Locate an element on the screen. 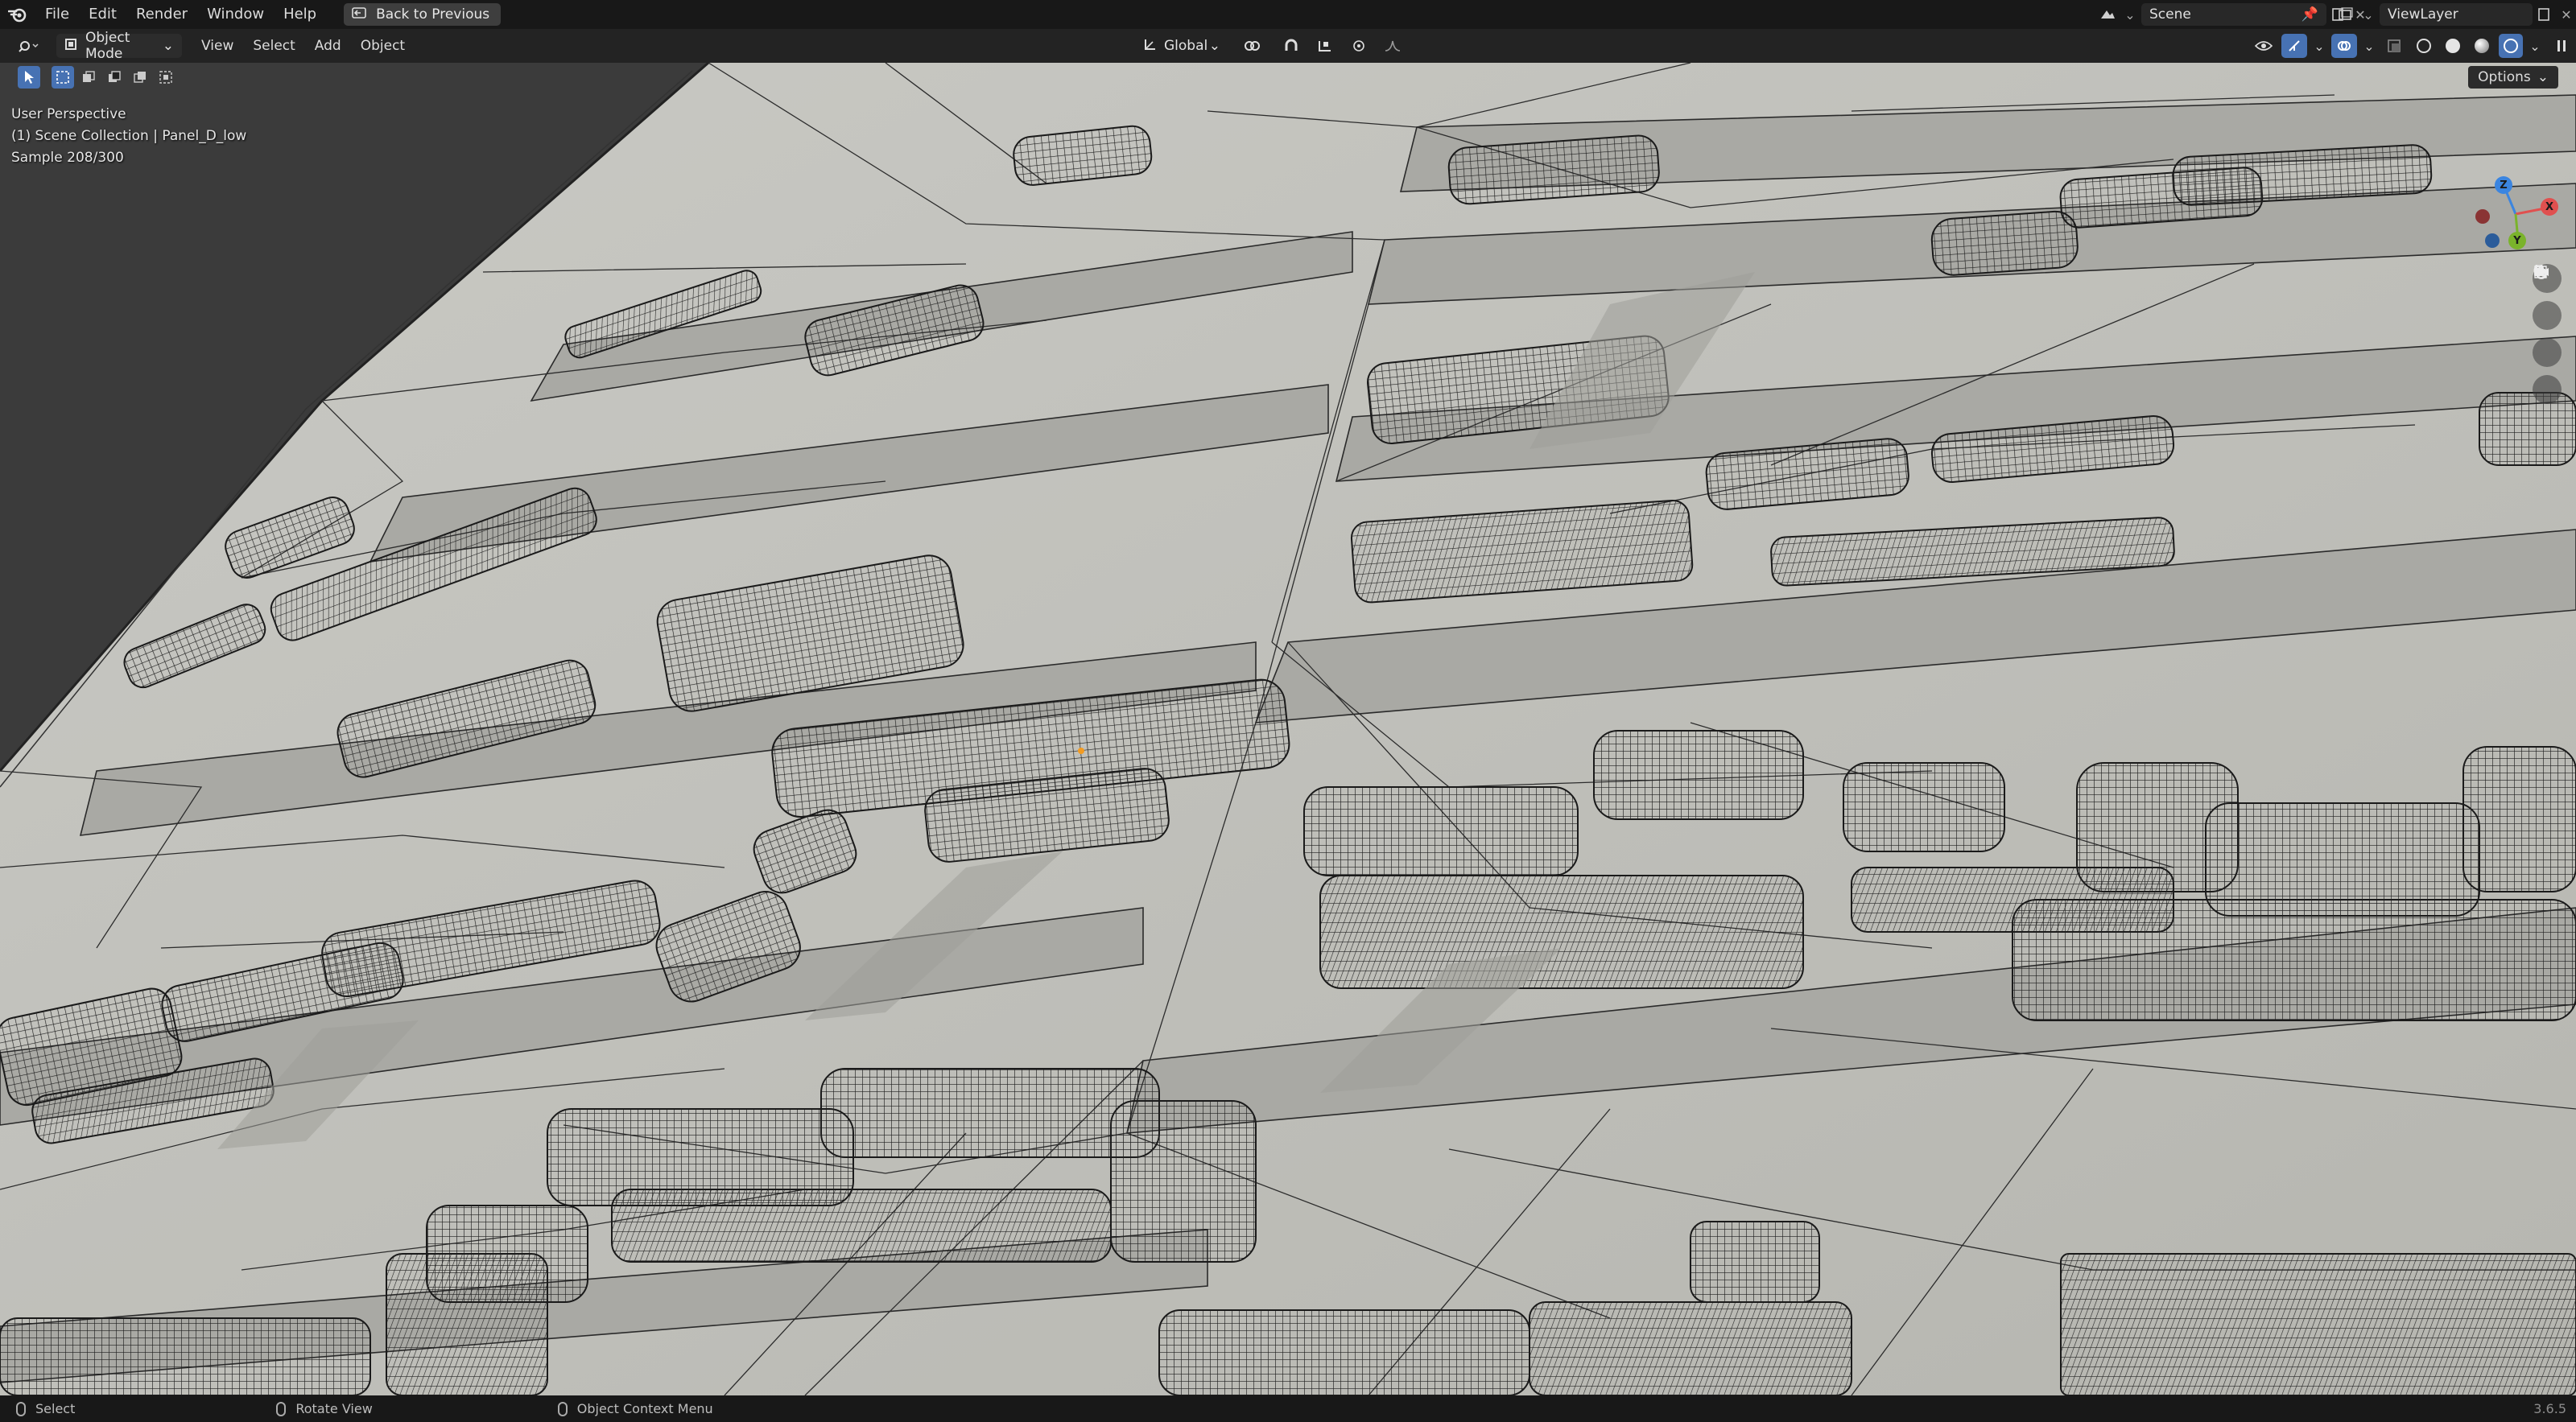 This screenshot has width=2576, height=1422. view-layer-icon is located at coordinates (2345, 15).